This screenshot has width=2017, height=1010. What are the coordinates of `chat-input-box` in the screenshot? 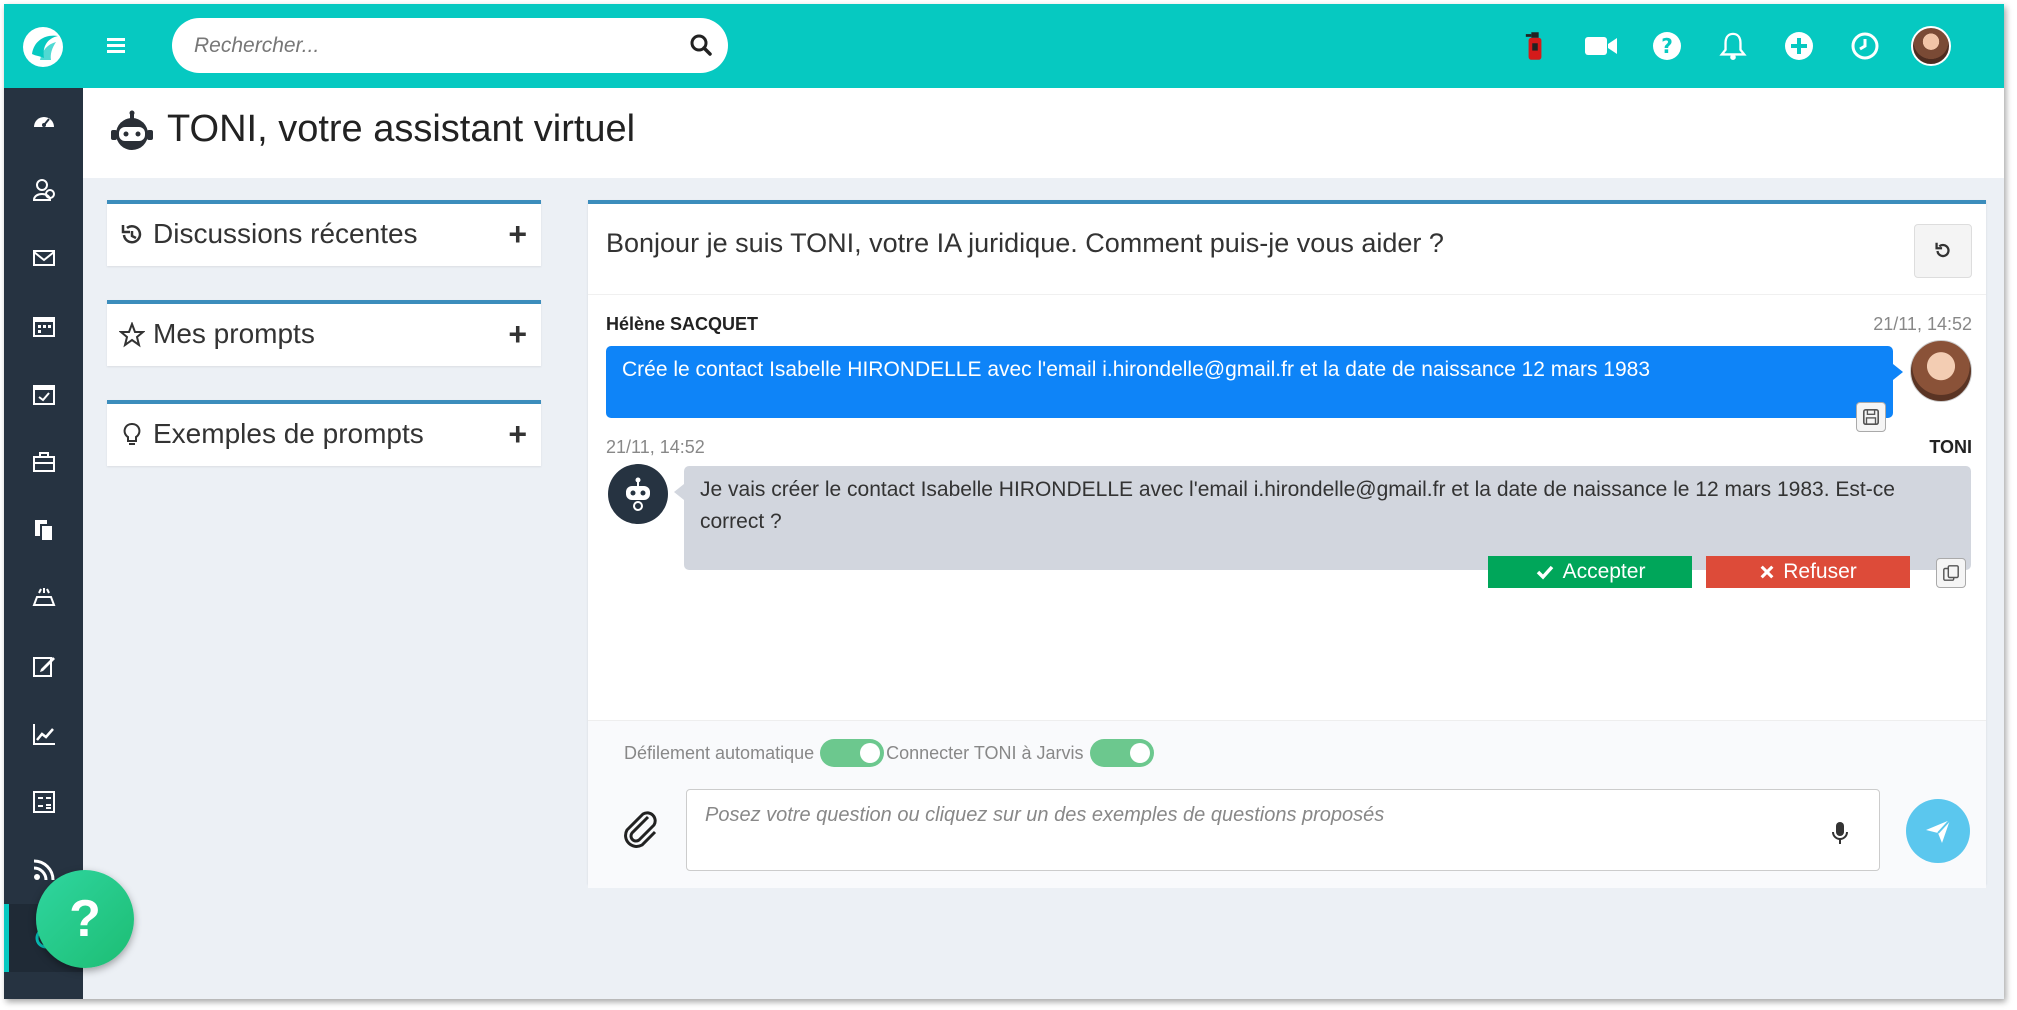 It's located at (1283, 830).